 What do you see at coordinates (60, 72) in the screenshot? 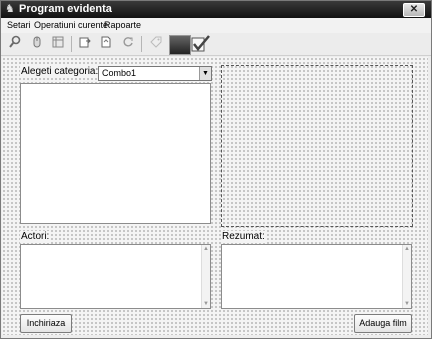
I see `category-label: Alegeti categoria:` at bounding box center [60, 72].